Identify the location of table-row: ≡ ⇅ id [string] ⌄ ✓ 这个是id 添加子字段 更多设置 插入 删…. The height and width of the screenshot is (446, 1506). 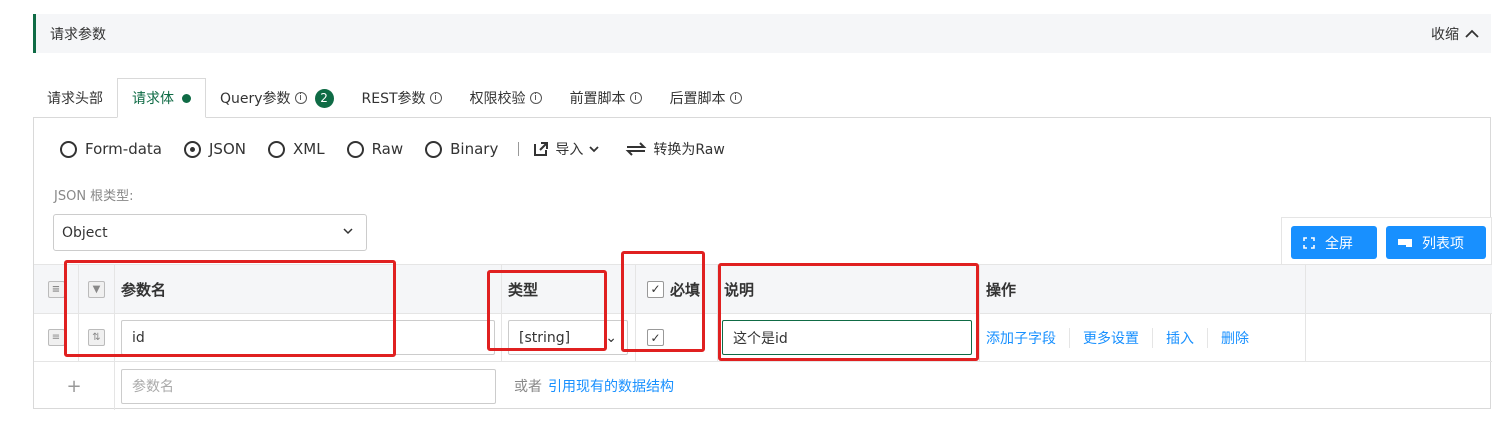
(763, 338).